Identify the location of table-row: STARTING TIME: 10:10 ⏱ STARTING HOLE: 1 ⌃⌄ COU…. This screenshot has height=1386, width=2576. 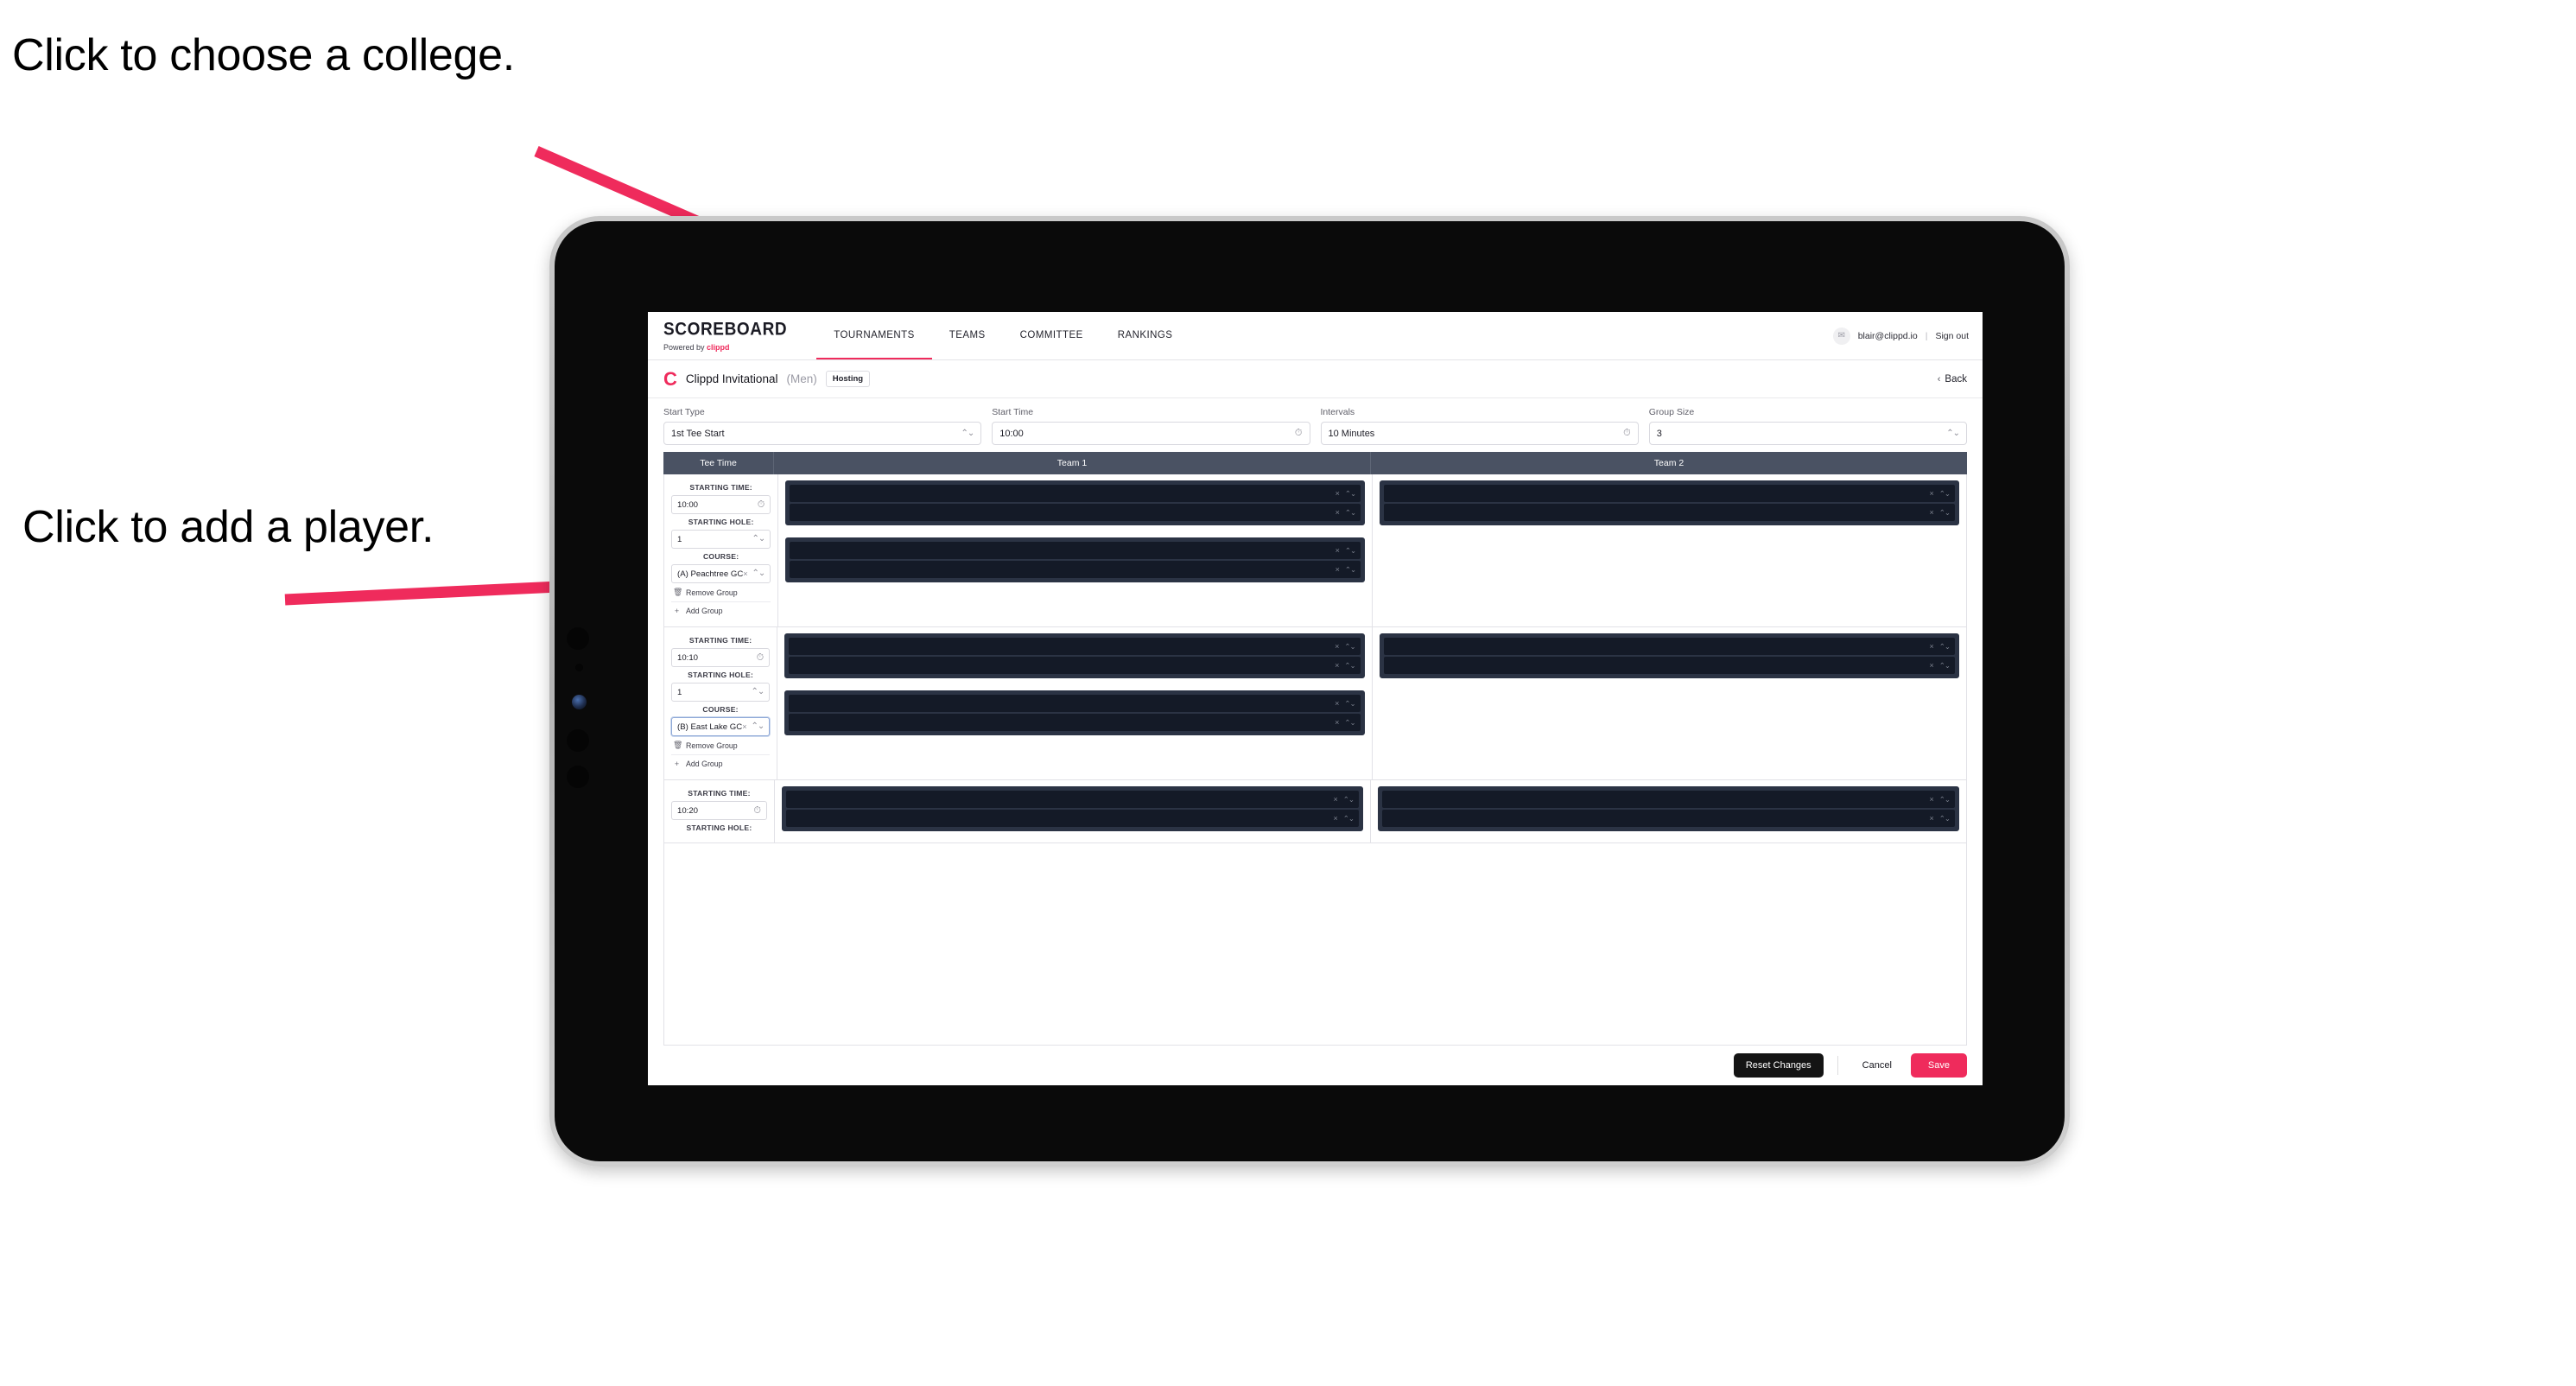
(1315, 703).